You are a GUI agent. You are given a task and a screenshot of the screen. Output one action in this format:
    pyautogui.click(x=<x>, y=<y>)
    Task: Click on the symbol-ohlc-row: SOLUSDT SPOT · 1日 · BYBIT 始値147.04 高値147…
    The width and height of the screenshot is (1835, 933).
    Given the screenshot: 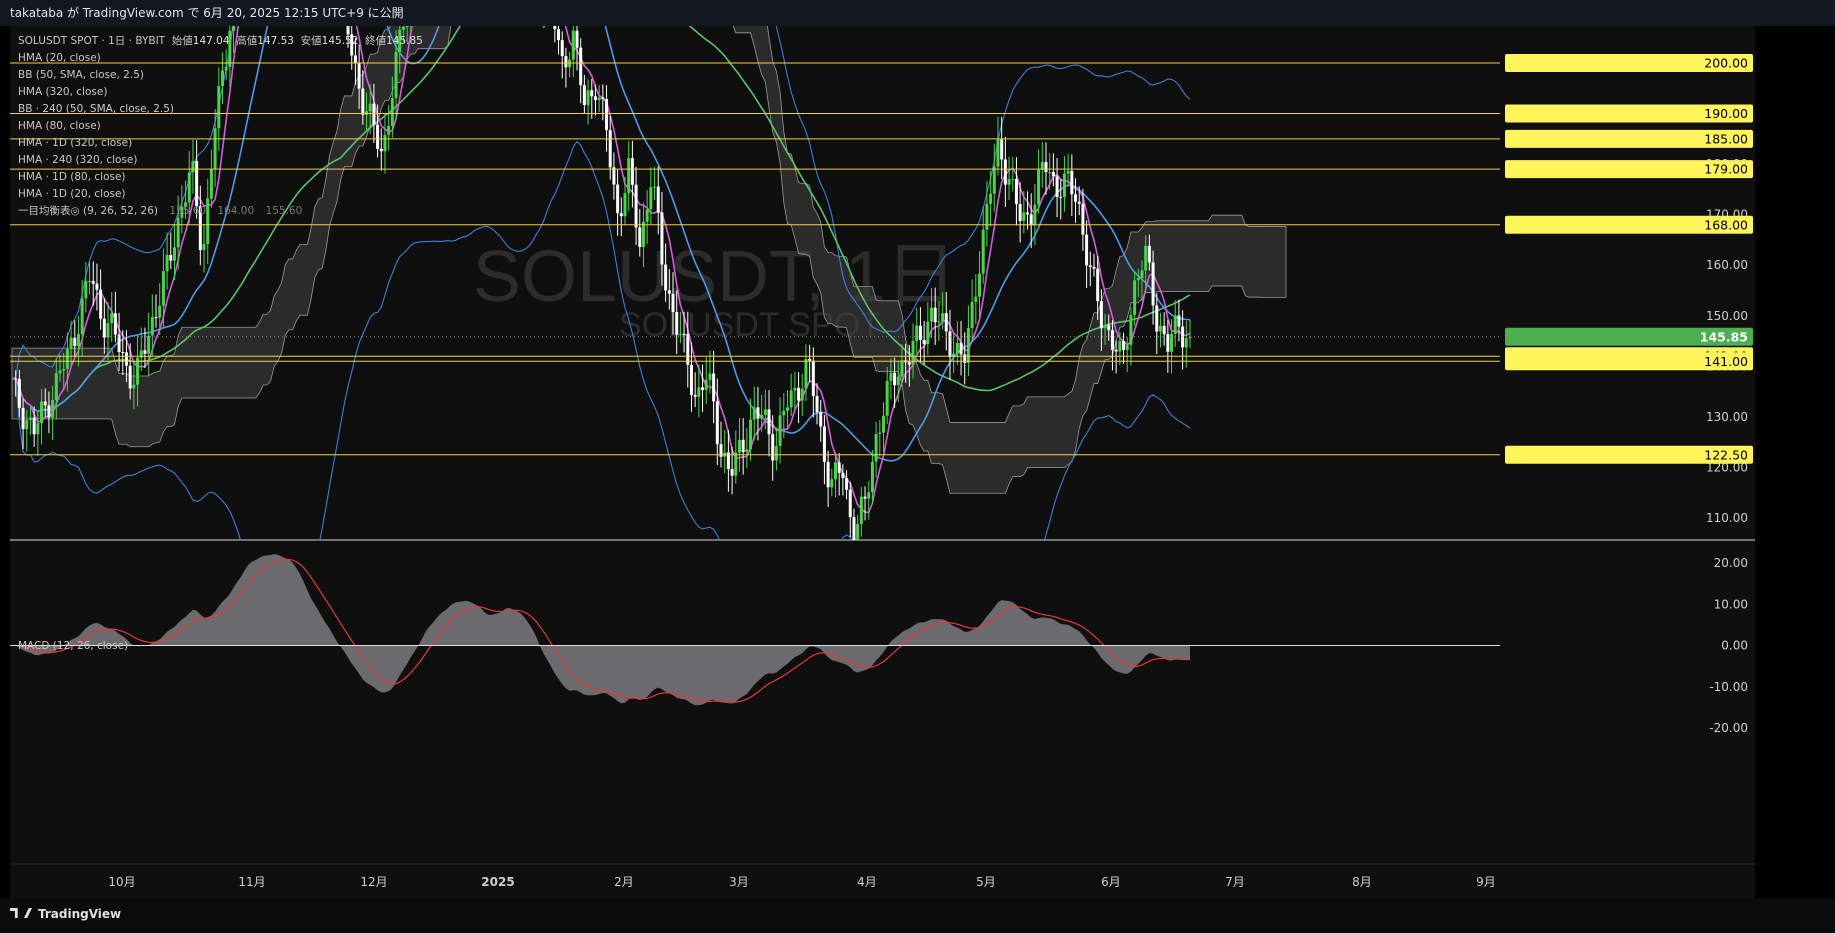 What is the action you would take?
    pyautogui.click(x=220, y=41)
    